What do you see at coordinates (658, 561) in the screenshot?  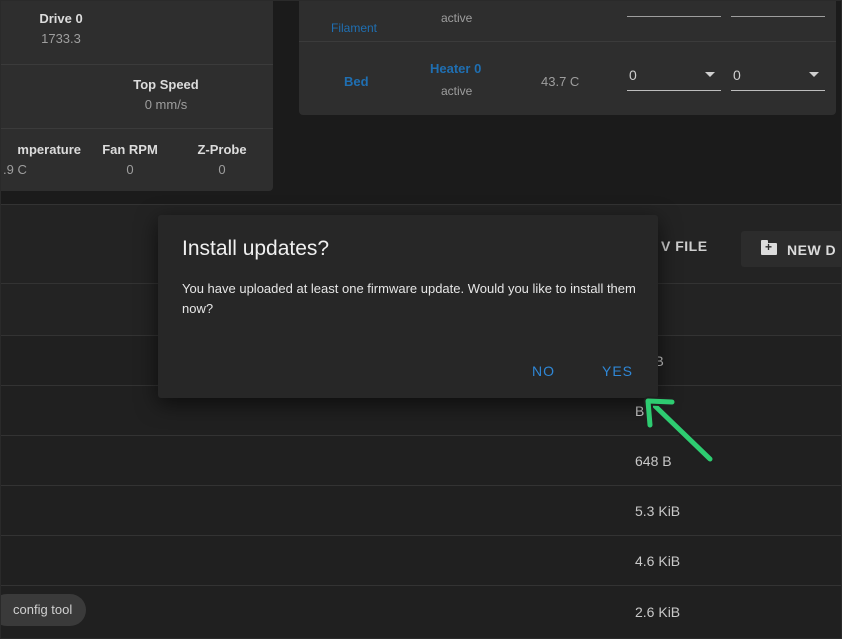 I see `file-size: 4.6 KiB` at bounding box center [658, 561].